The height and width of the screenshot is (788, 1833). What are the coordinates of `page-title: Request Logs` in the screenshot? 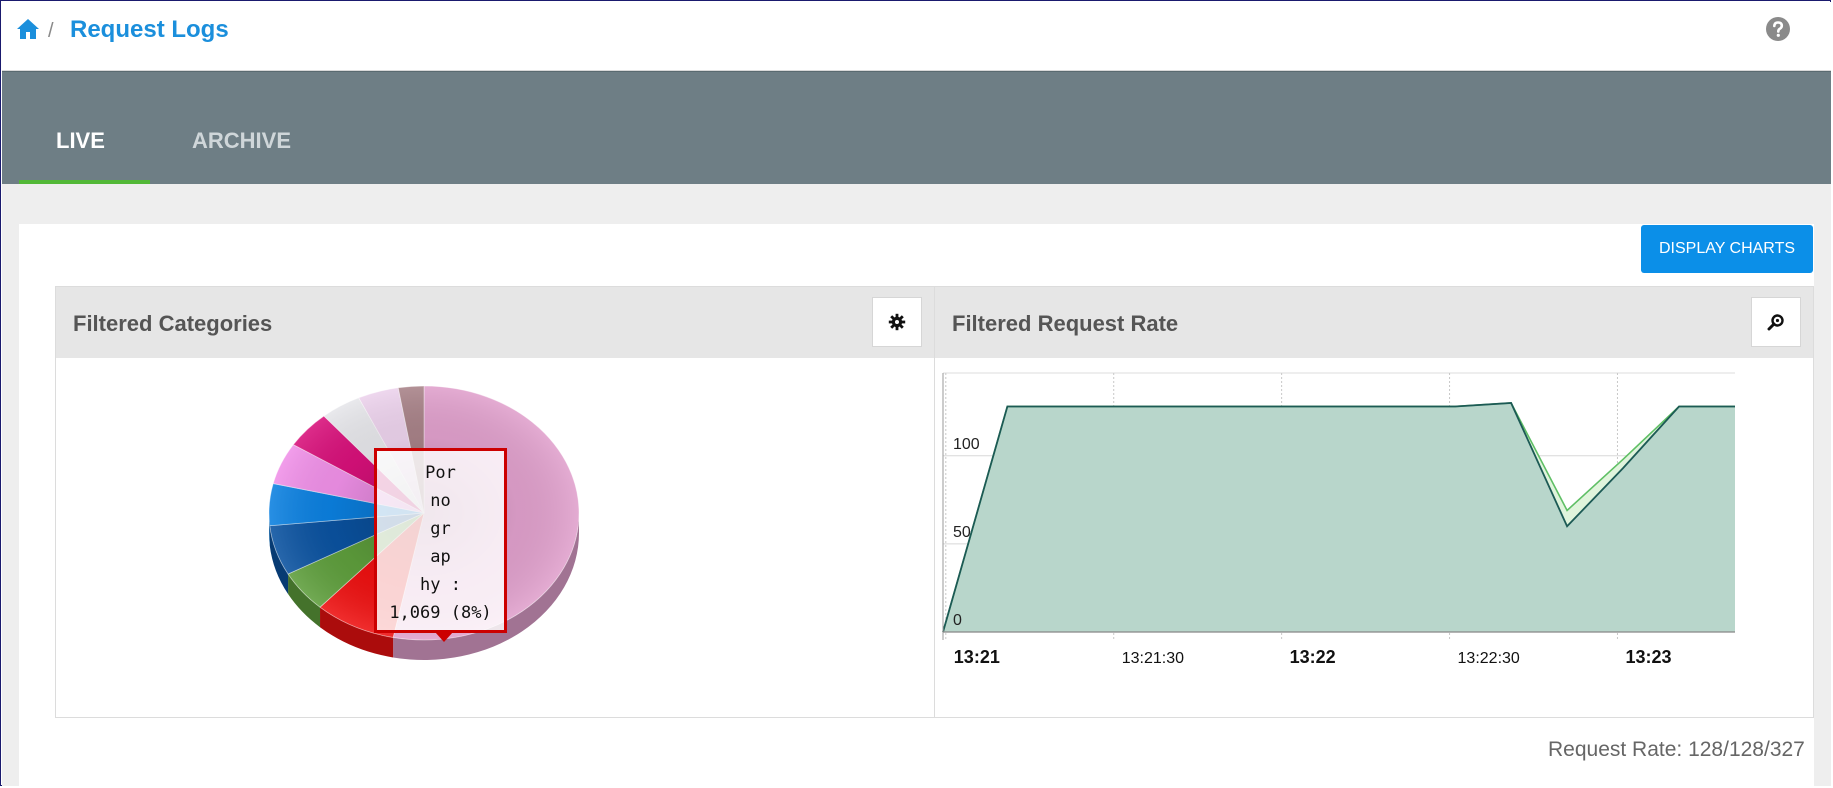 It's located at (149, 30).